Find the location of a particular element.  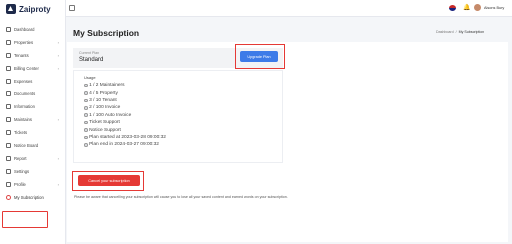

current-plan-value: Standard is located at coordinates (91, 60).